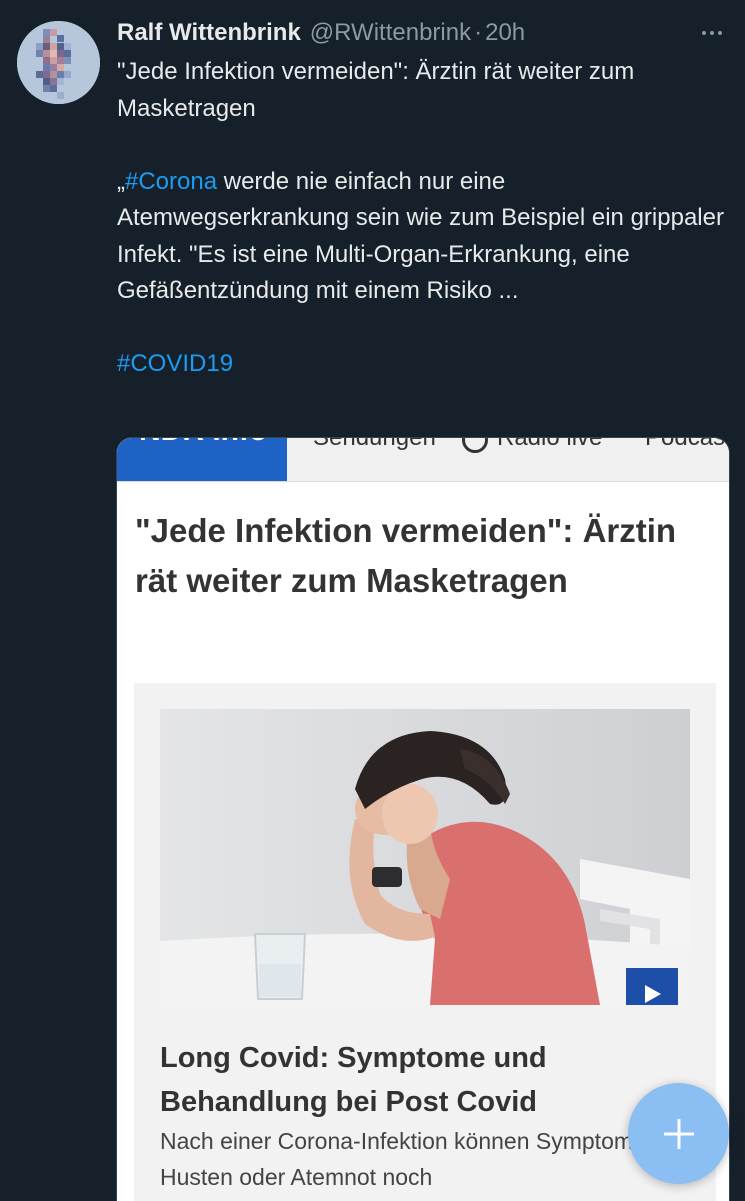 Image resolution: width=745 pixels, height=1201 pixels. I want to click on tweet-header: Ralf Wittenbrink @RWittenbrink · 20h, so click(421, 33).